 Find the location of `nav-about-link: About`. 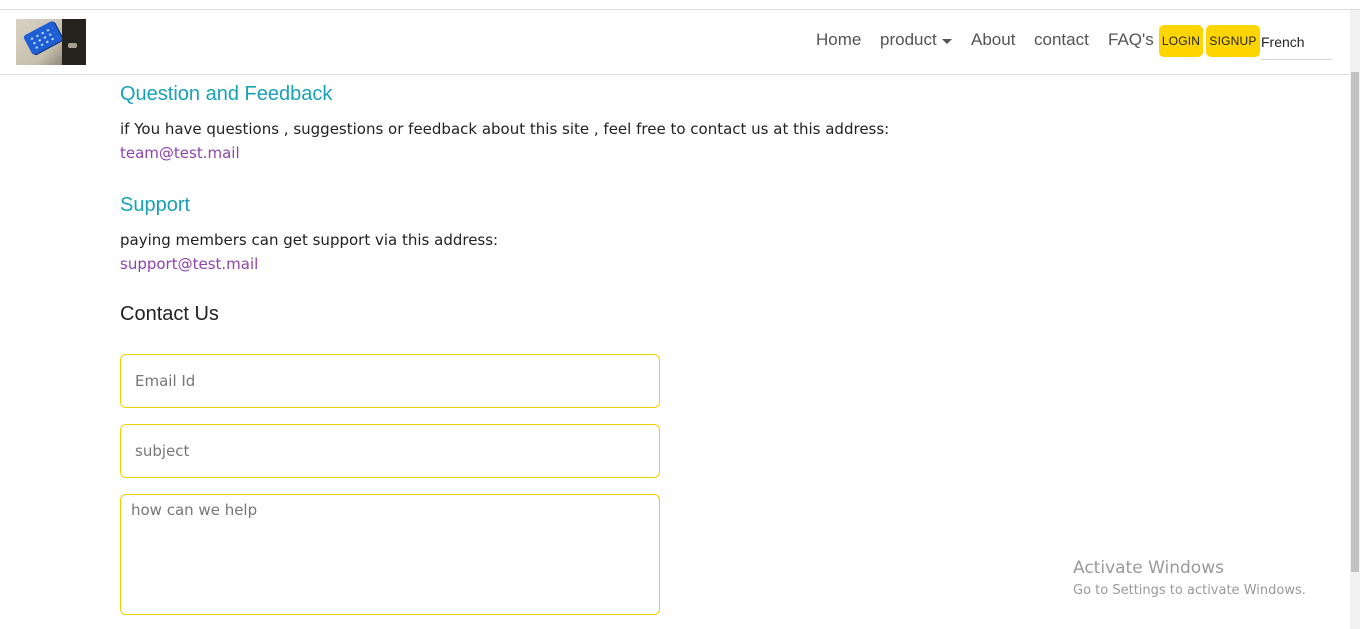

nav-about-link: About is located at coordinates (993, 40).